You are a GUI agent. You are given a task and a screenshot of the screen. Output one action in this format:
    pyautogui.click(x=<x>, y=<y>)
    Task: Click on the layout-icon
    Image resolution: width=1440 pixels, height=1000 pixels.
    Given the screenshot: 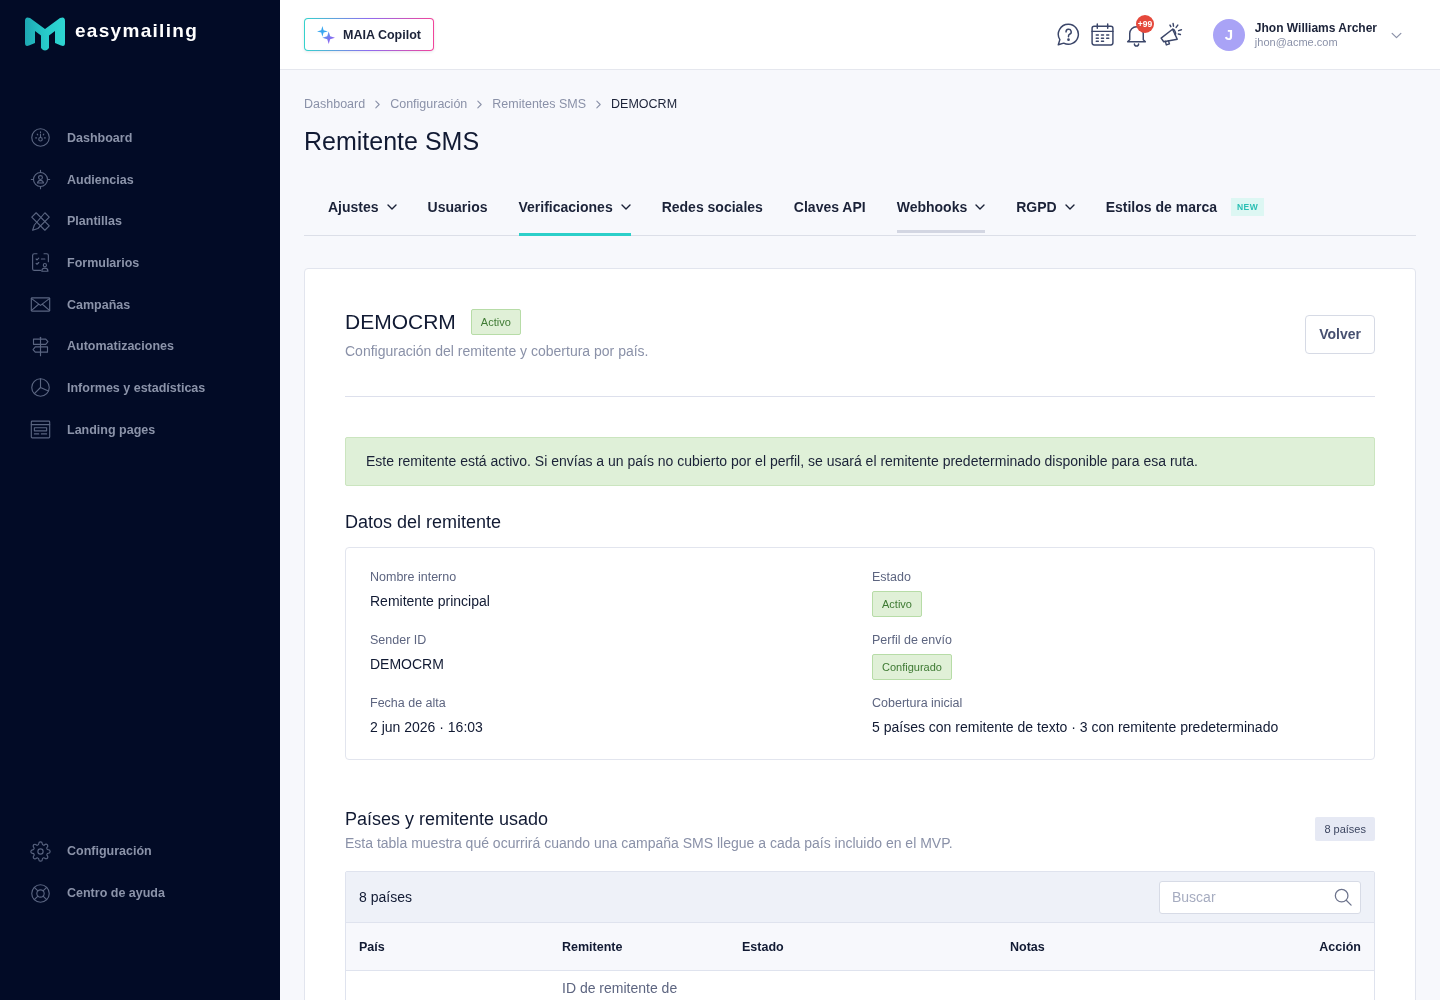 What is the action you would take?
    pyautogui.click(x=40, y=430)
    